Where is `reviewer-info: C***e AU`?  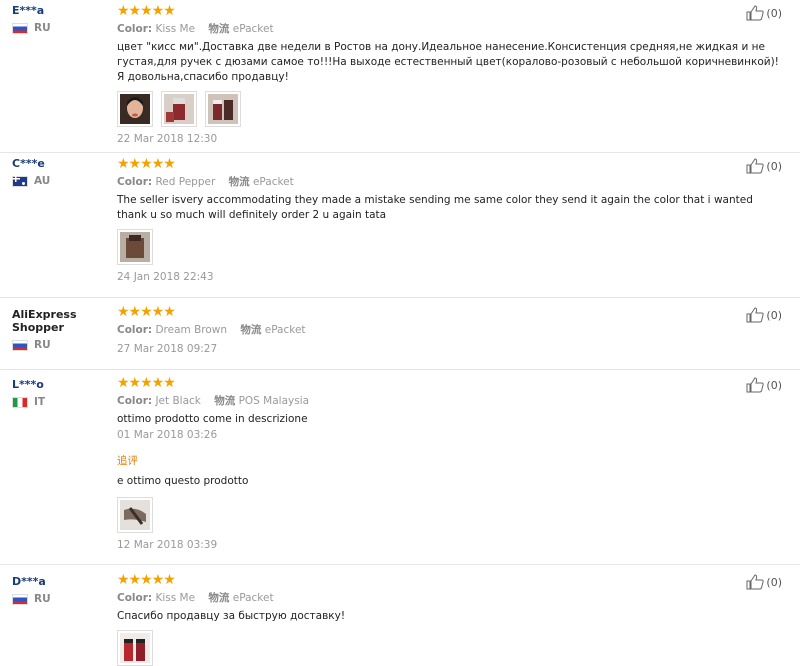 reviewer-info: C***e AU is located at coordinates (57, 172).